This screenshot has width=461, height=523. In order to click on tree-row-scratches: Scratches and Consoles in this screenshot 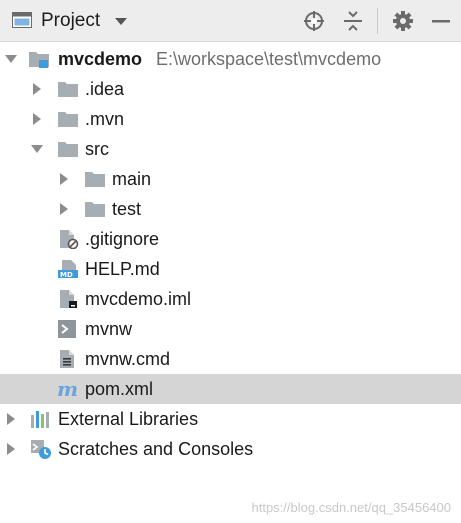, I will do `click(230, 449)`.